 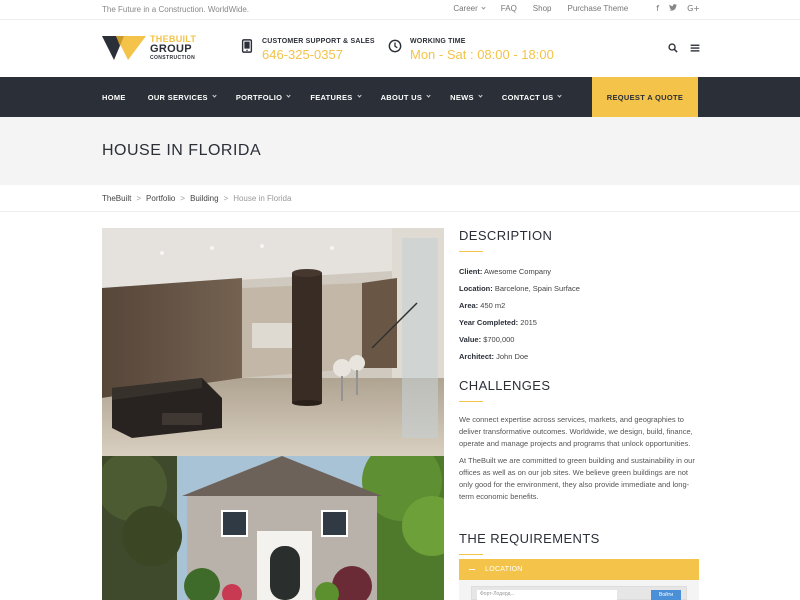 What do you see at coordinates (318, 54) in the screenshot?
I see `support-phone: 646-325-0357` at bounding box center [318, 54].